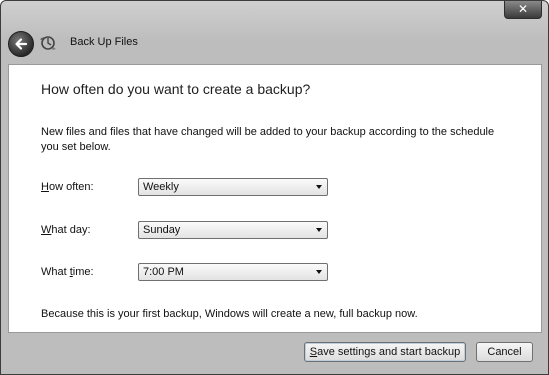  Describe the element at coordinates (66, 230) in the screenshot. I see `what-day-label: What day:` at that location.